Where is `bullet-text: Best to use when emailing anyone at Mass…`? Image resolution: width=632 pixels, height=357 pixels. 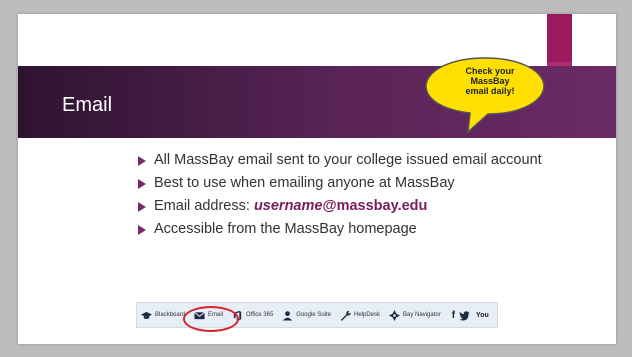 bullet-text: Best to use when emailing anyone at Mass… is located at coordinates (304, 183).